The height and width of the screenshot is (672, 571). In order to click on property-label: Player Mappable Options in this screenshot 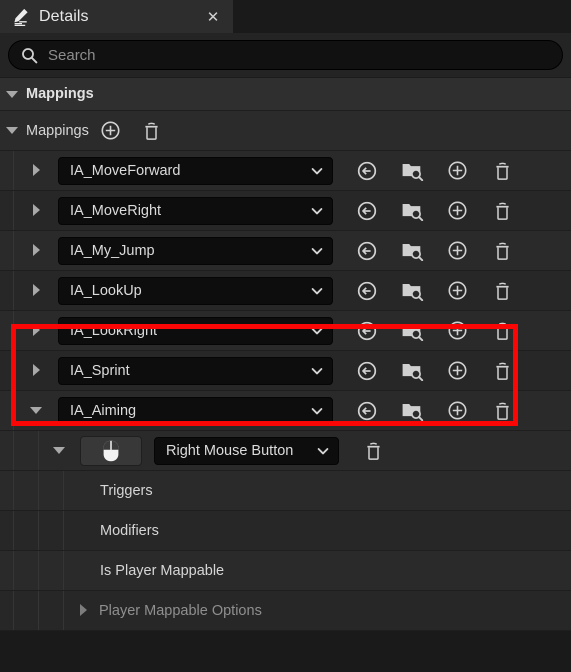, I will do `click(180, 610)`.